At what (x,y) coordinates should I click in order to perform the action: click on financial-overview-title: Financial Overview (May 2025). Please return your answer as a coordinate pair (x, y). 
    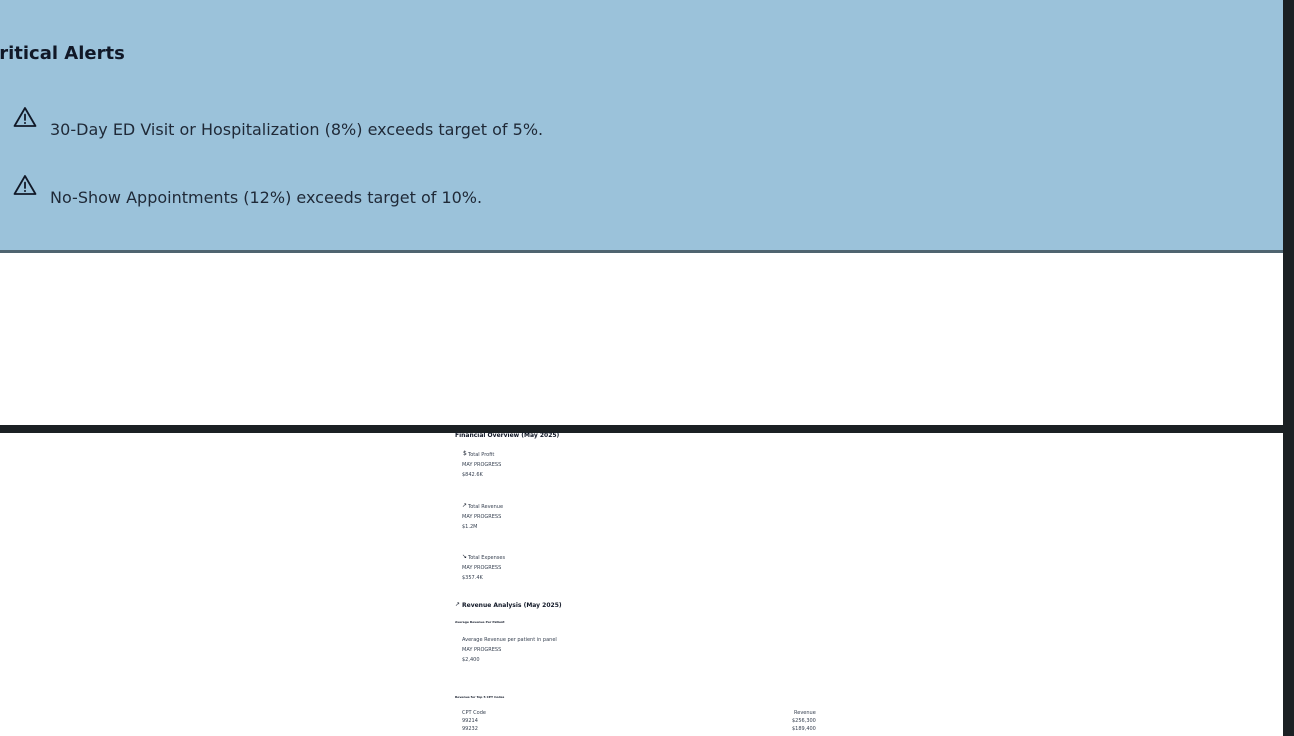
    Looking at the image, I should click on (507, 435).